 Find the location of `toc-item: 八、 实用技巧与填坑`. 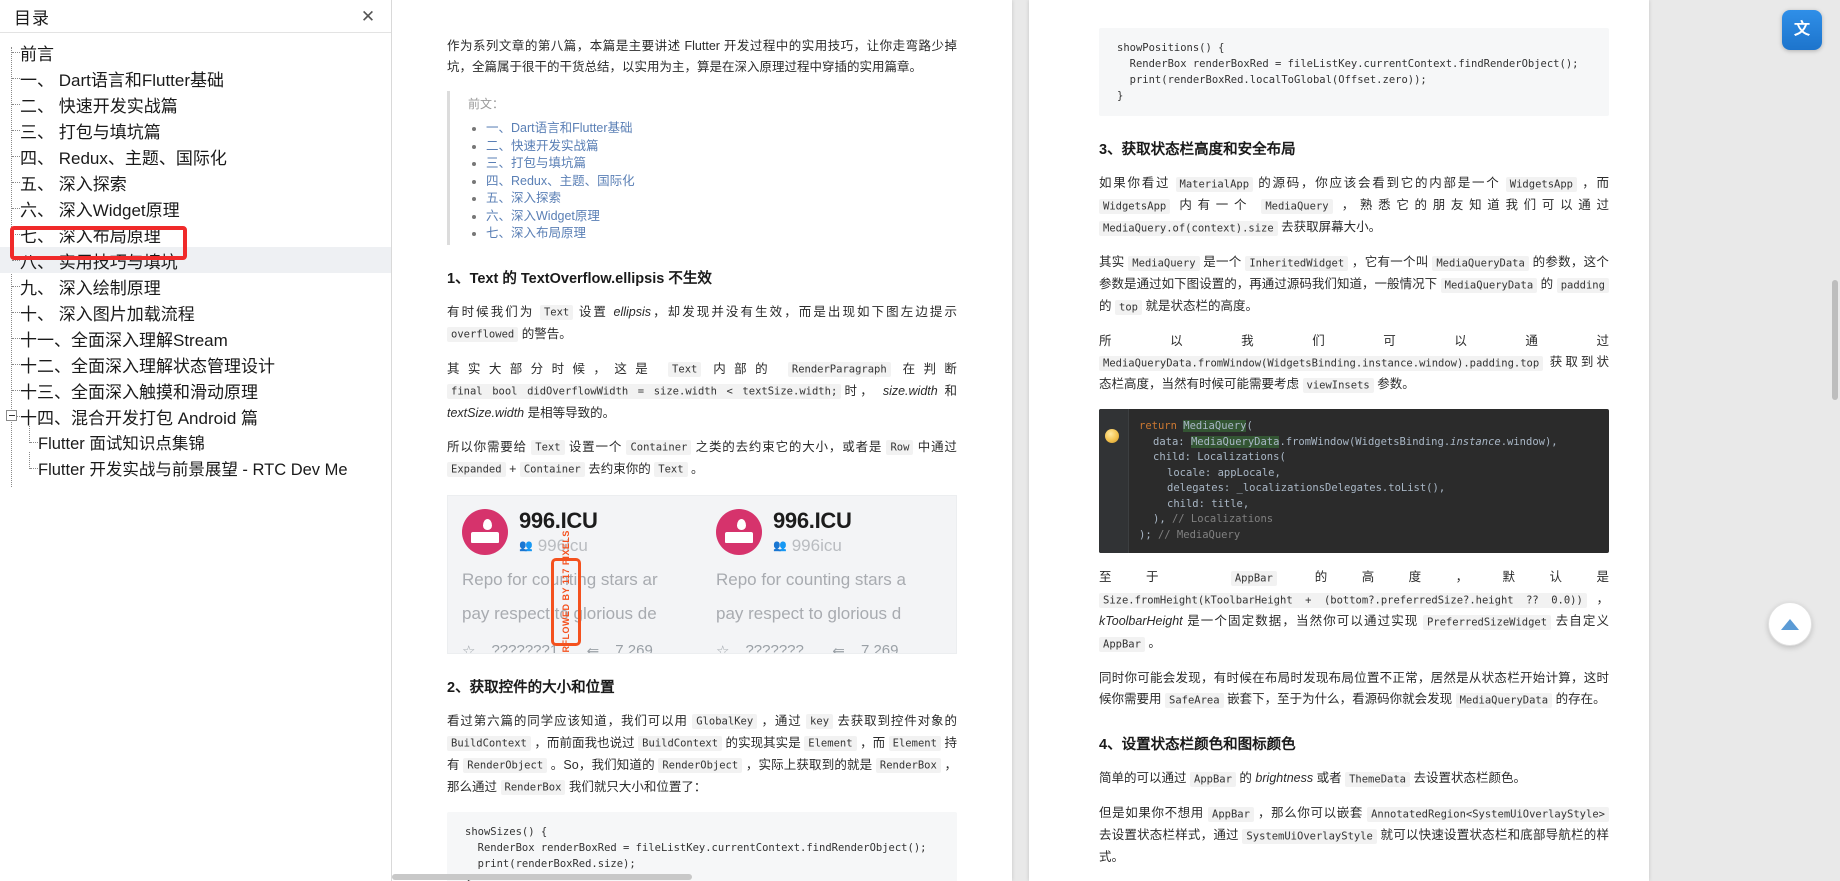

toc-item: 八、 实用技巧与填坑 is located at coordinates (195, 260).